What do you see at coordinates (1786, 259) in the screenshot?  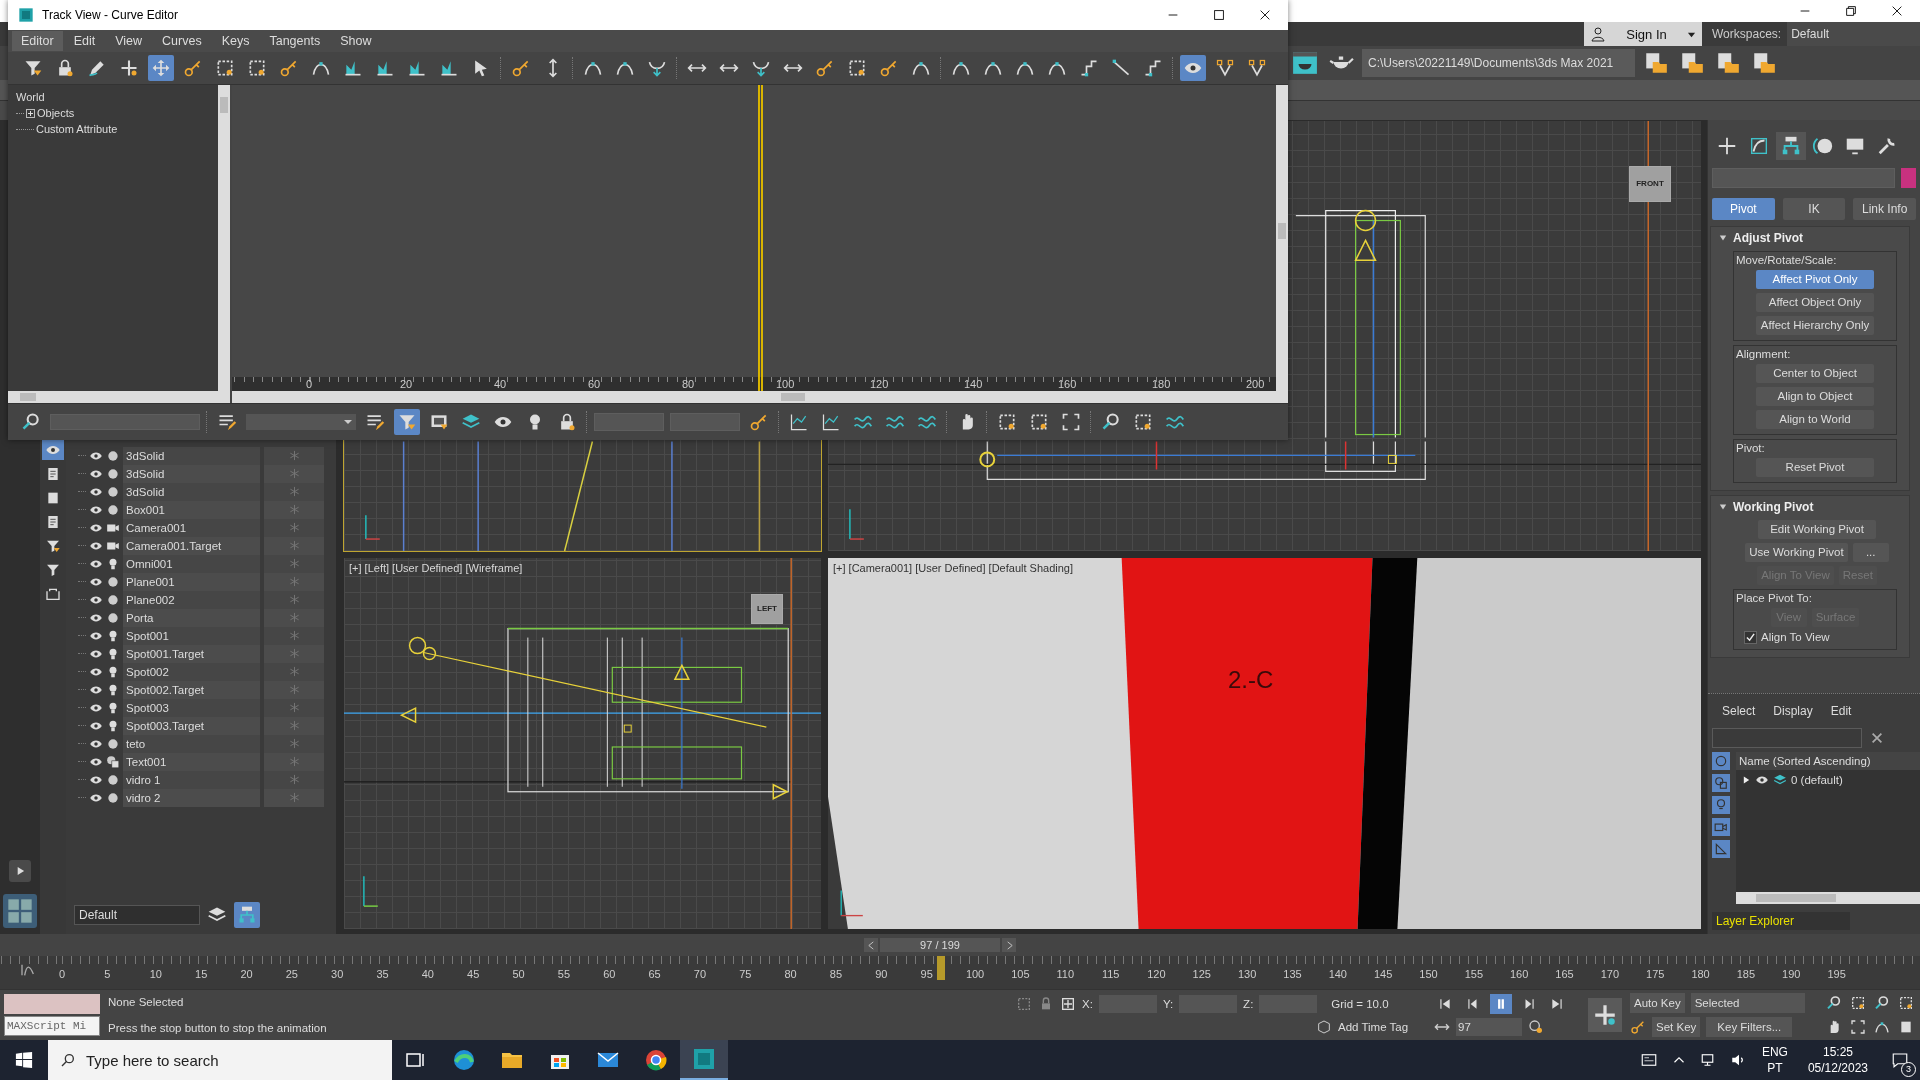 I see `group-label: Move/Rotate/Scale:` at bounding box center [1786, 259].